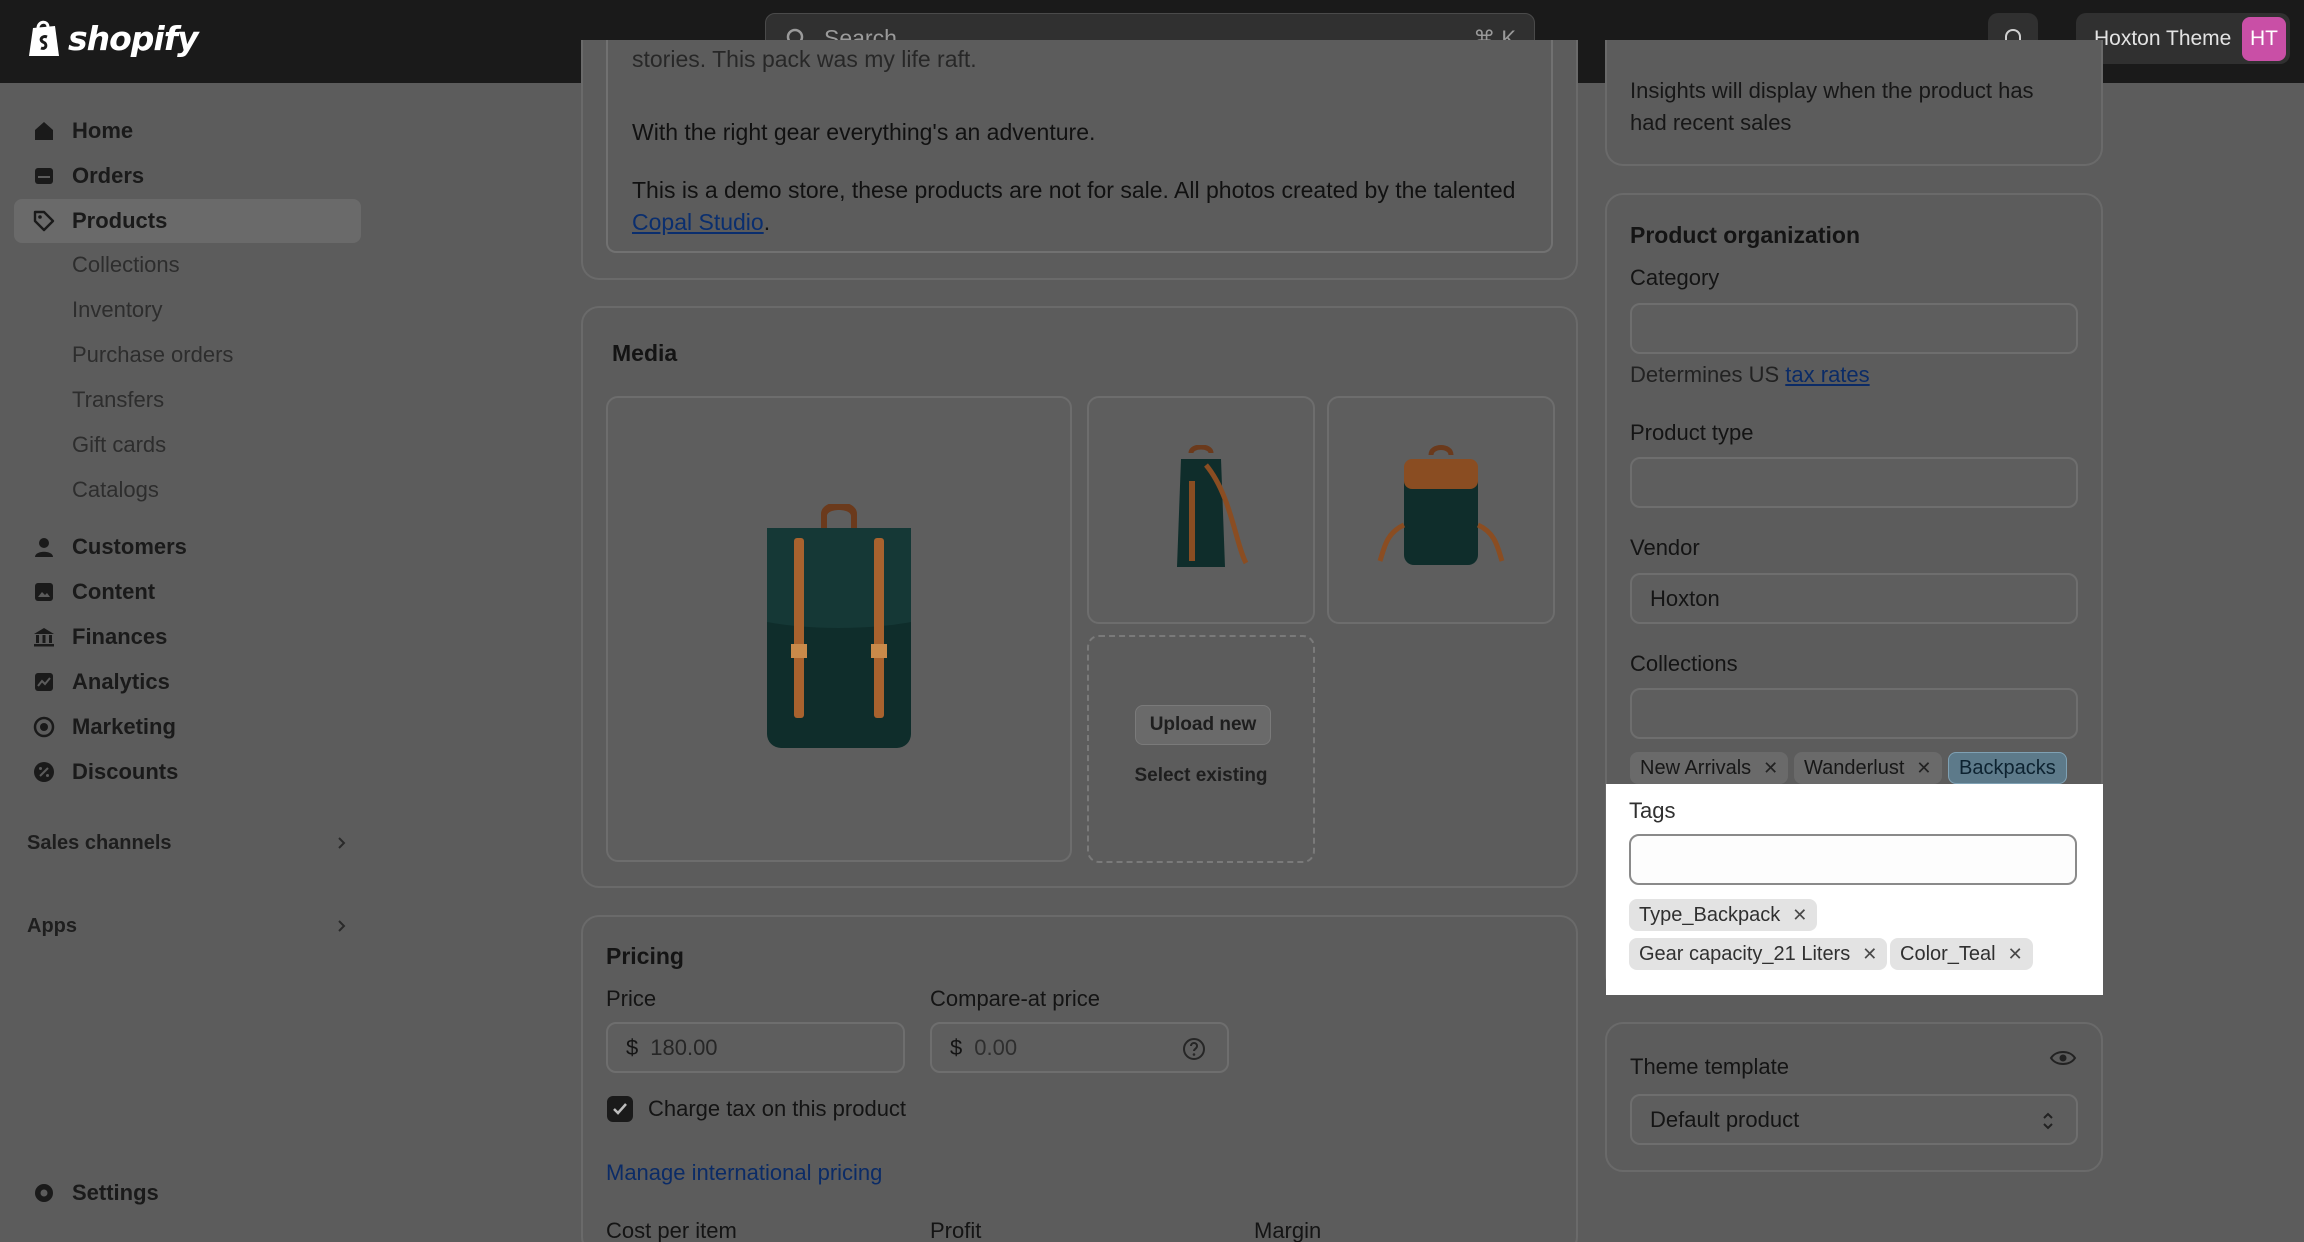  I want to click on description-line: stories. This pack was my life raft., so click(804, 59).